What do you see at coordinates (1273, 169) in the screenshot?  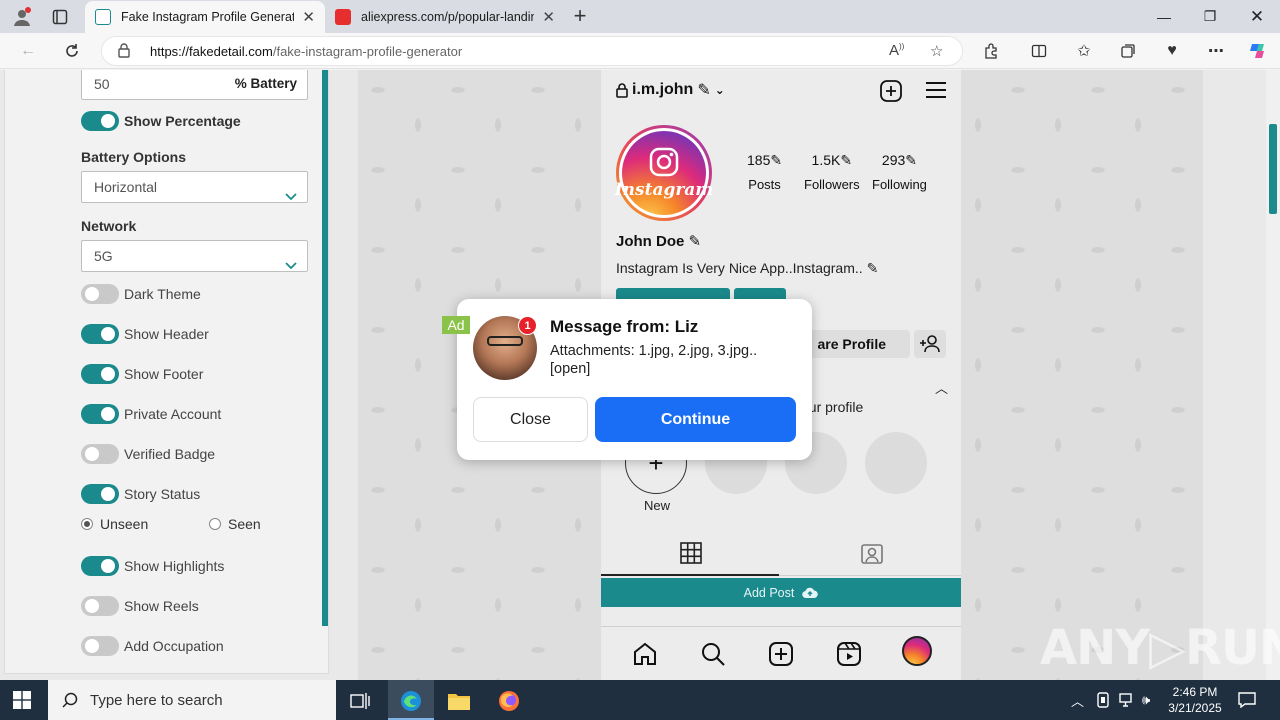 I see `page-scrollbar-thumb` at bounding box center [1273, 169].